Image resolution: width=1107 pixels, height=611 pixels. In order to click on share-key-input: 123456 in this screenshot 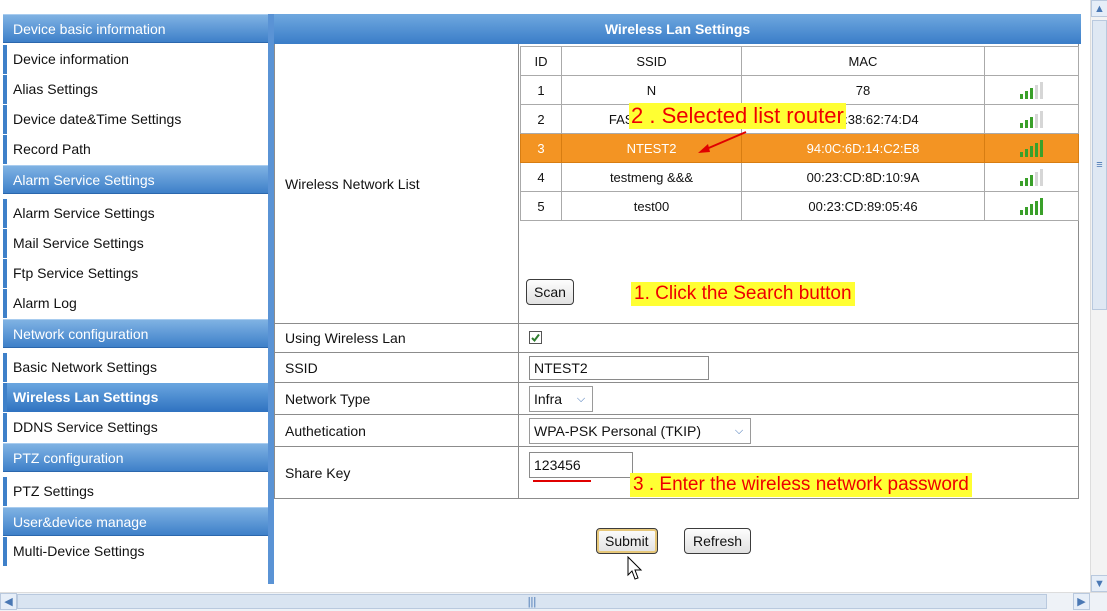, I will do `click(581, 465)`.